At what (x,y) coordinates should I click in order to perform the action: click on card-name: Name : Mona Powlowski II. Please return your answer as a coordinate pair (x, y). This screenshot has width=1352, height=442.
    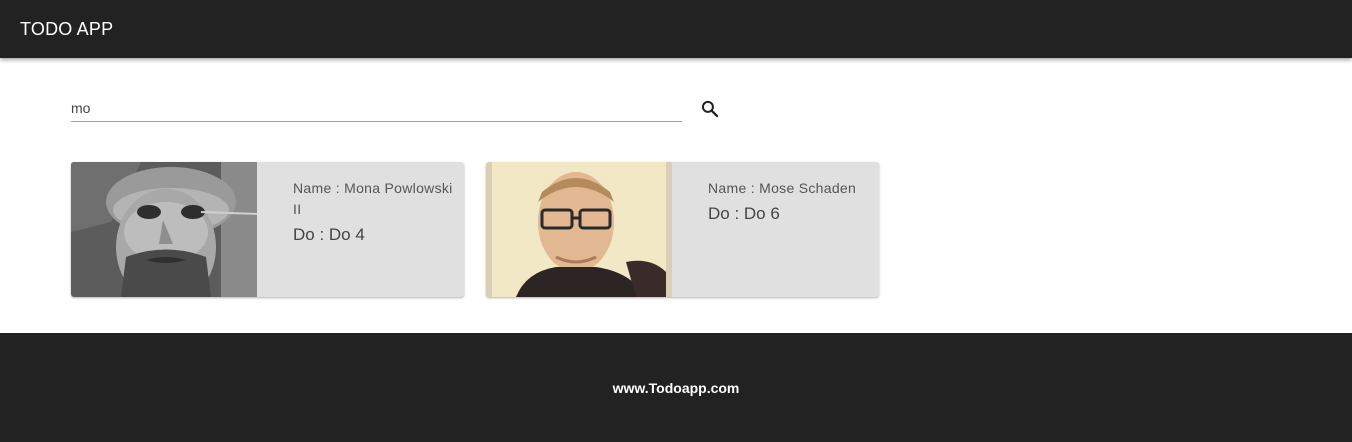
    Looking at the image, I should click on (373, 198).